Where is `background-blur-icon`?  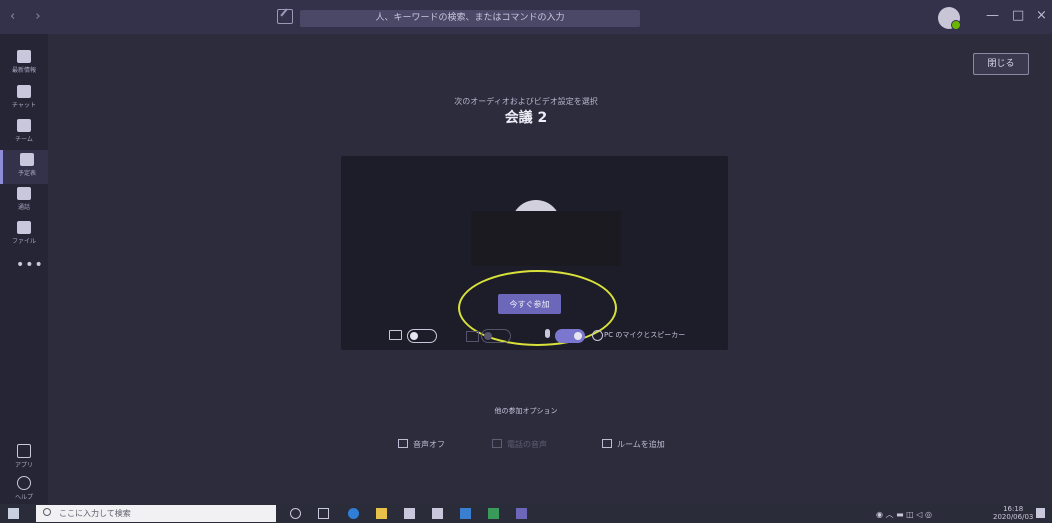
background-blur-icon is located at coordinates (472, 336).